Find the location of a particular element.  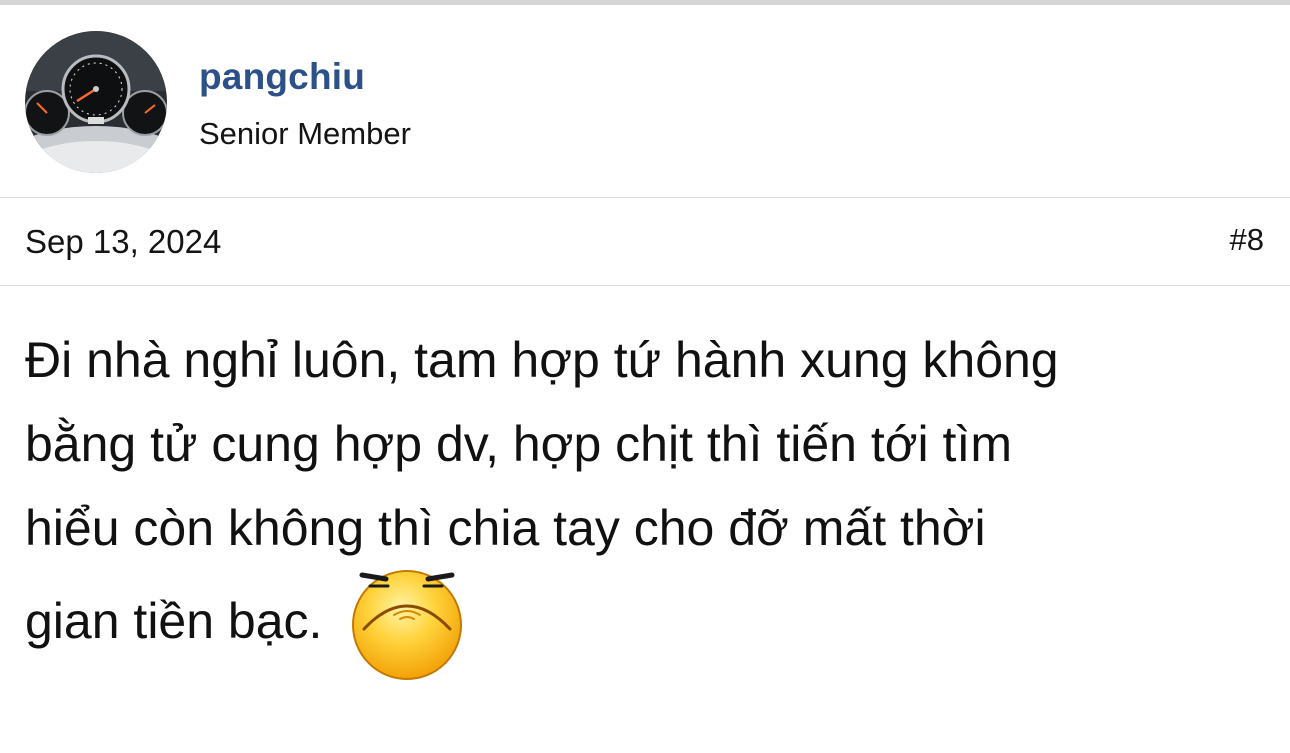

post-number-link: #8 is located at coordinates (1247, 240).